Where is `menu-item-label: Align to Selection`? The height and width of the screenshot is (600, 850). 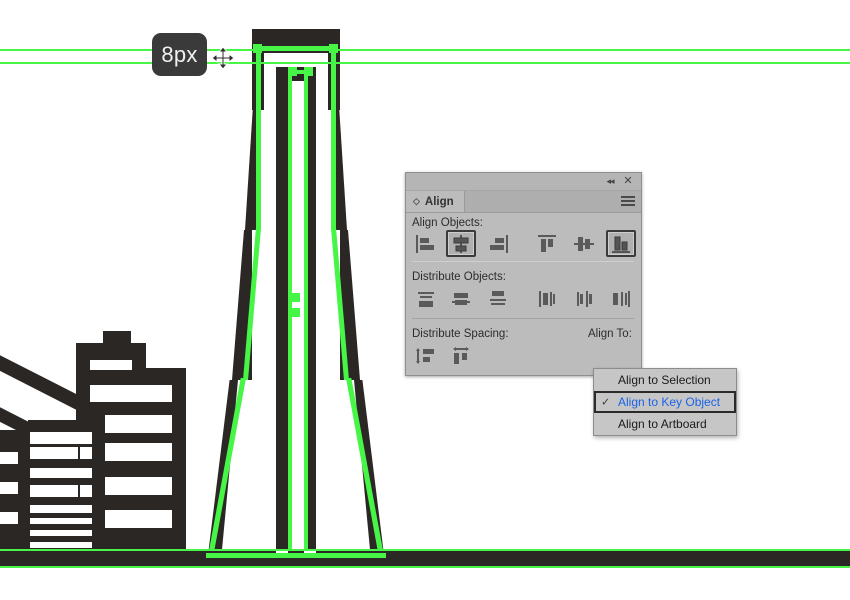
menu-item-label: Align to Selection is located at coordinates (664, 380).